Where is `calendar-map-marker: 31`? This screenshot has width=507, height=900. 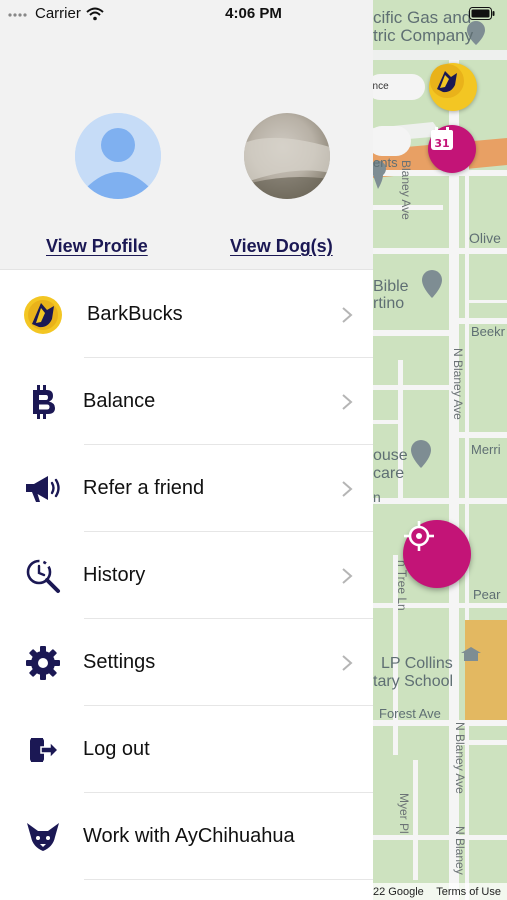 calendar-map-marker: 31 is located at coordinates (452, 149).